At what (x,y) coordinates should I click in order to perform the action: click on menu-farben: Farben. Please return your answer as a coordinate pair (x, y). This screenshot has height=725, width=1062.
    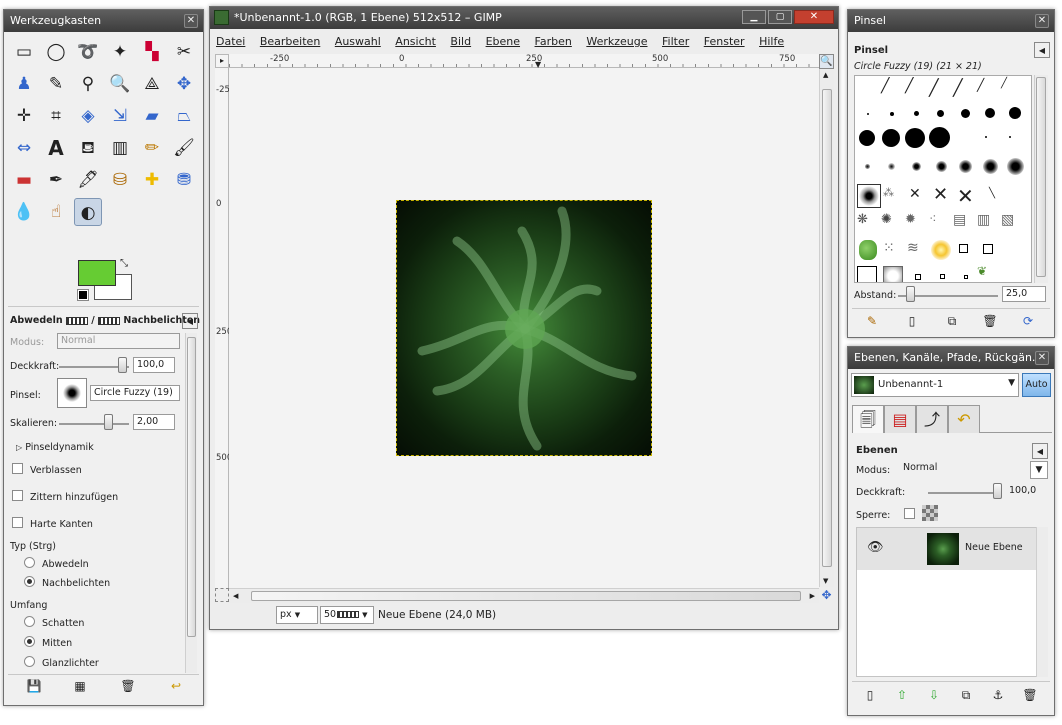
    Looking at the image, I should click on (553, 41).